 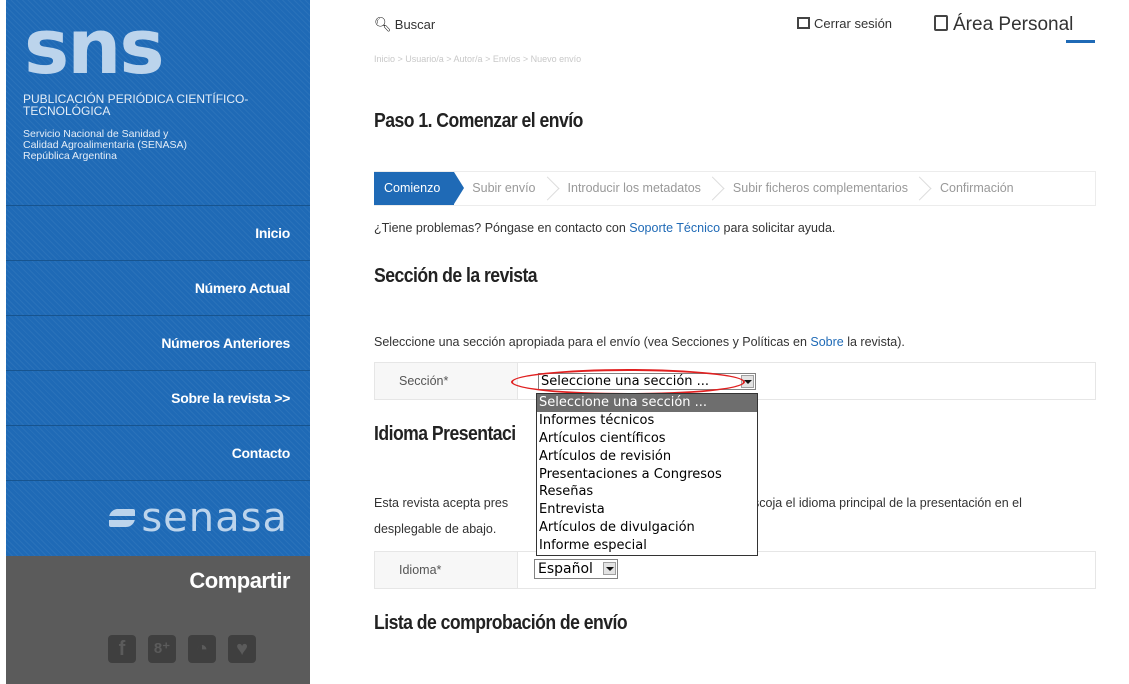 I want to click on nav-item-sobre-la-revista: Sobre la revista >>, so click(x=158, y=397).